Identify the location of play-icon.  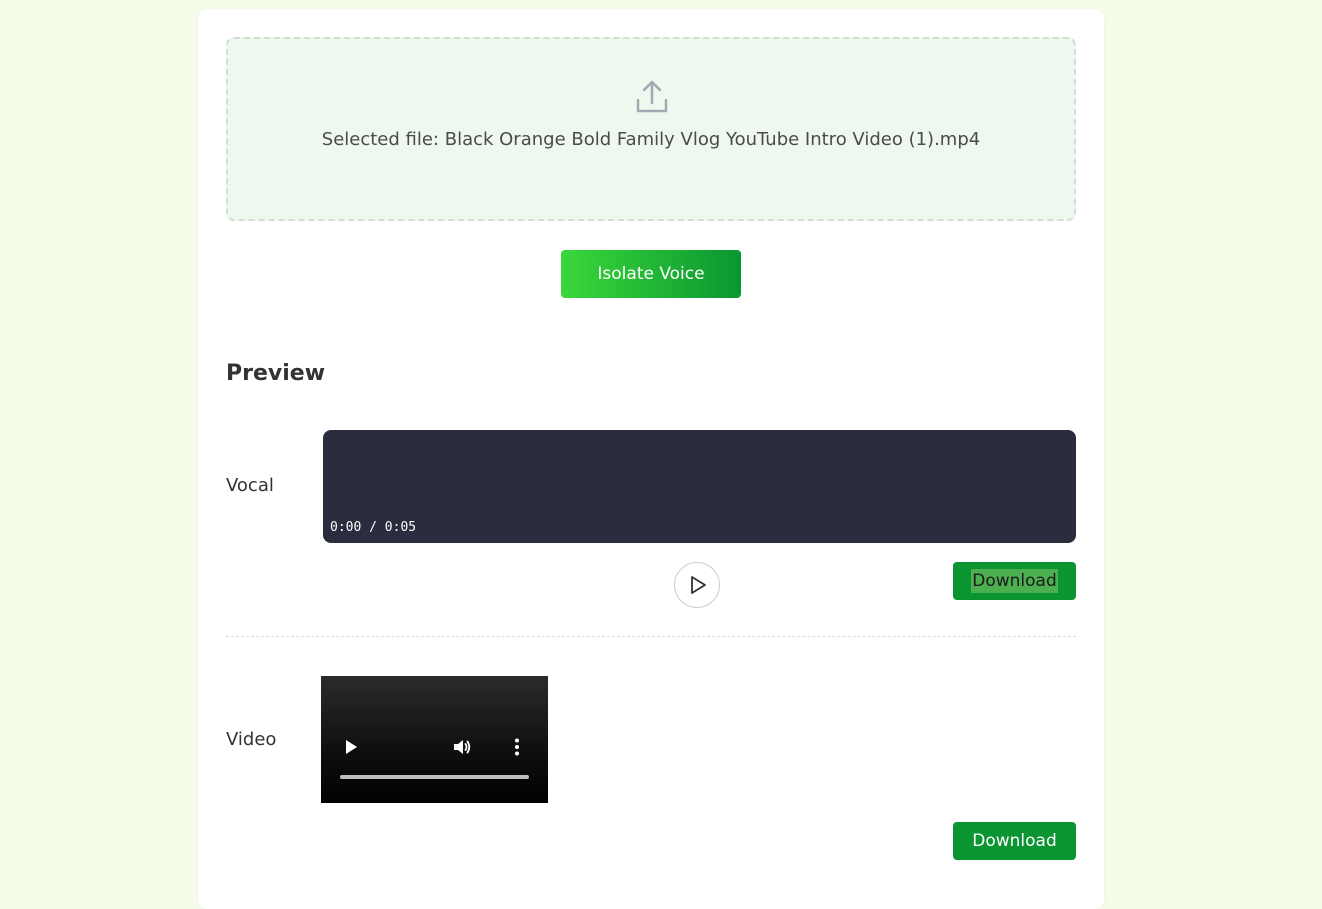
(698, 585).